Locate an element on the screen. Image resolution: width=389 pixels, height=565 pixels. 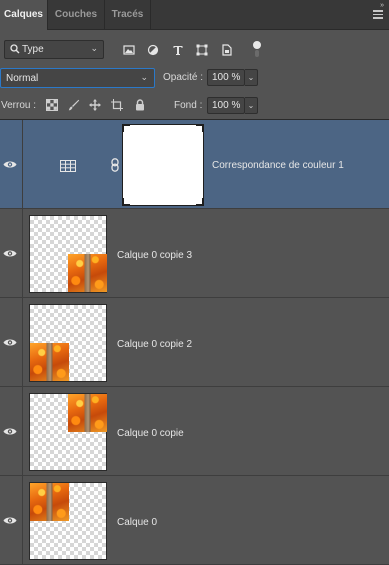
lock-pixels-icon is located at coordinates (74, 105).